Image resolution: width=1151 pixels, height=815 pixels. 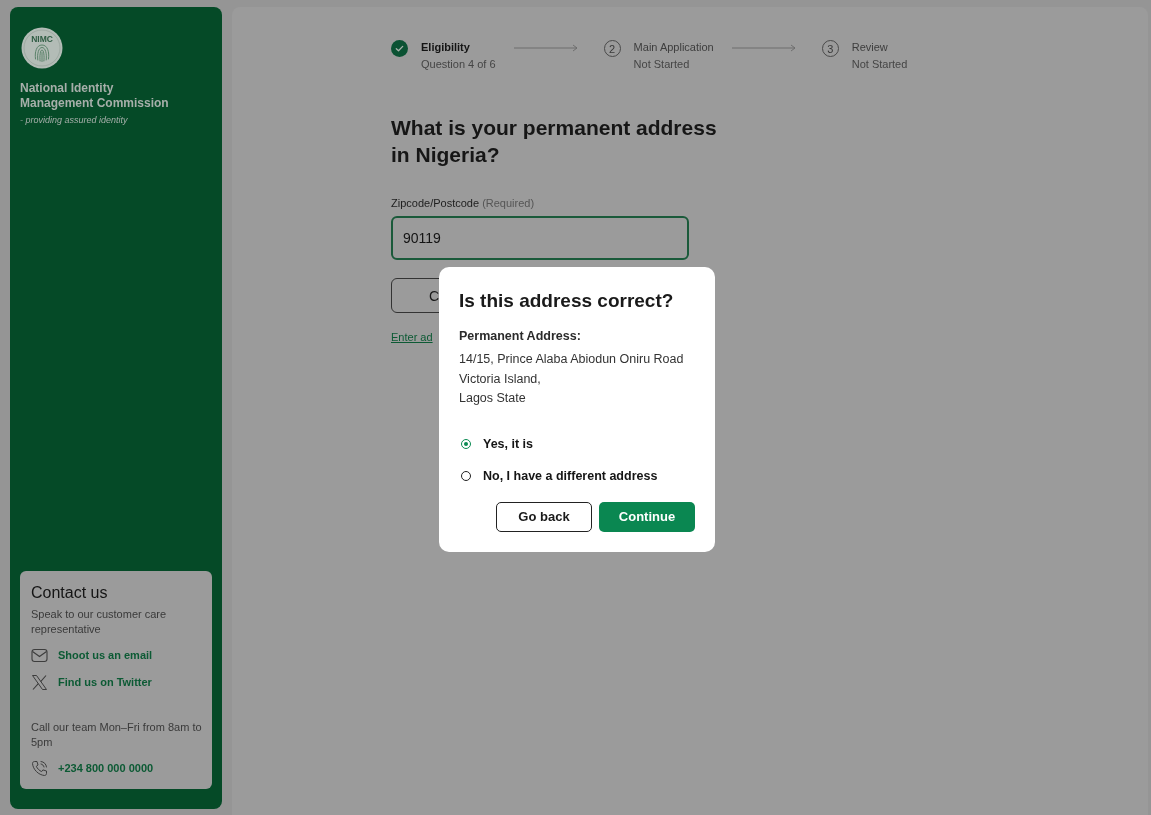 What do you see at coordinates (673, 47) in the screenshot?
I see `step-title: Main Application` at bounding box center [673, 47].